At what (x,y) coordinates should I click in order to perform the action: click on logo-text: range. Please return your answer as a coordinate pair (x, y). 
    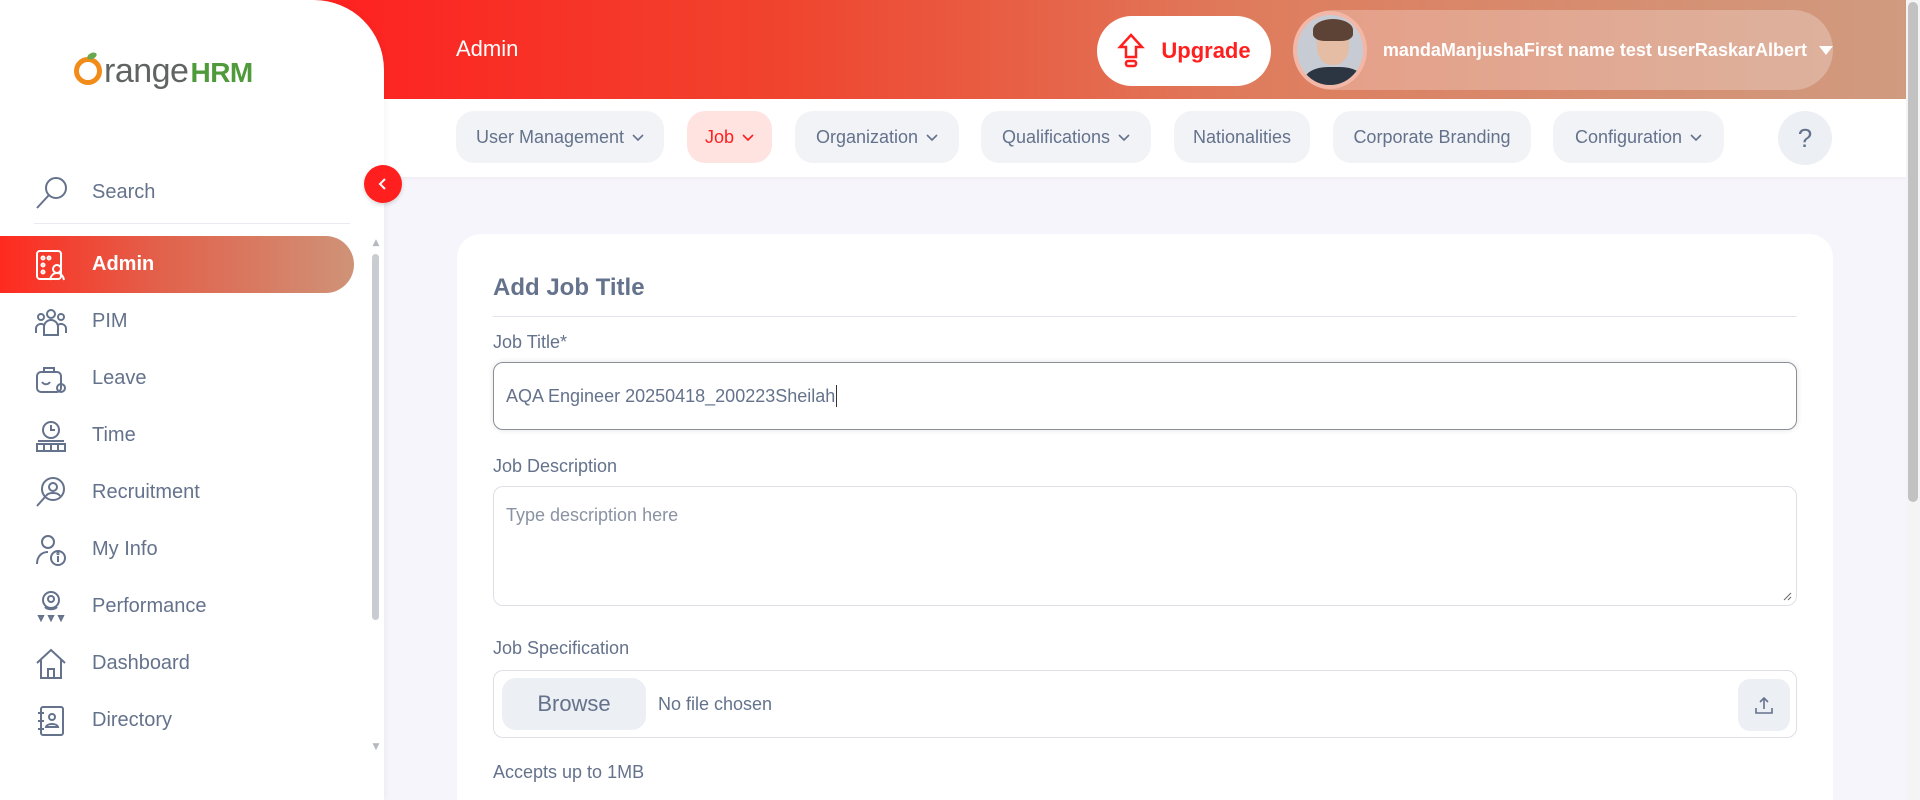
    Looking at the image, I should click on (146, 70).